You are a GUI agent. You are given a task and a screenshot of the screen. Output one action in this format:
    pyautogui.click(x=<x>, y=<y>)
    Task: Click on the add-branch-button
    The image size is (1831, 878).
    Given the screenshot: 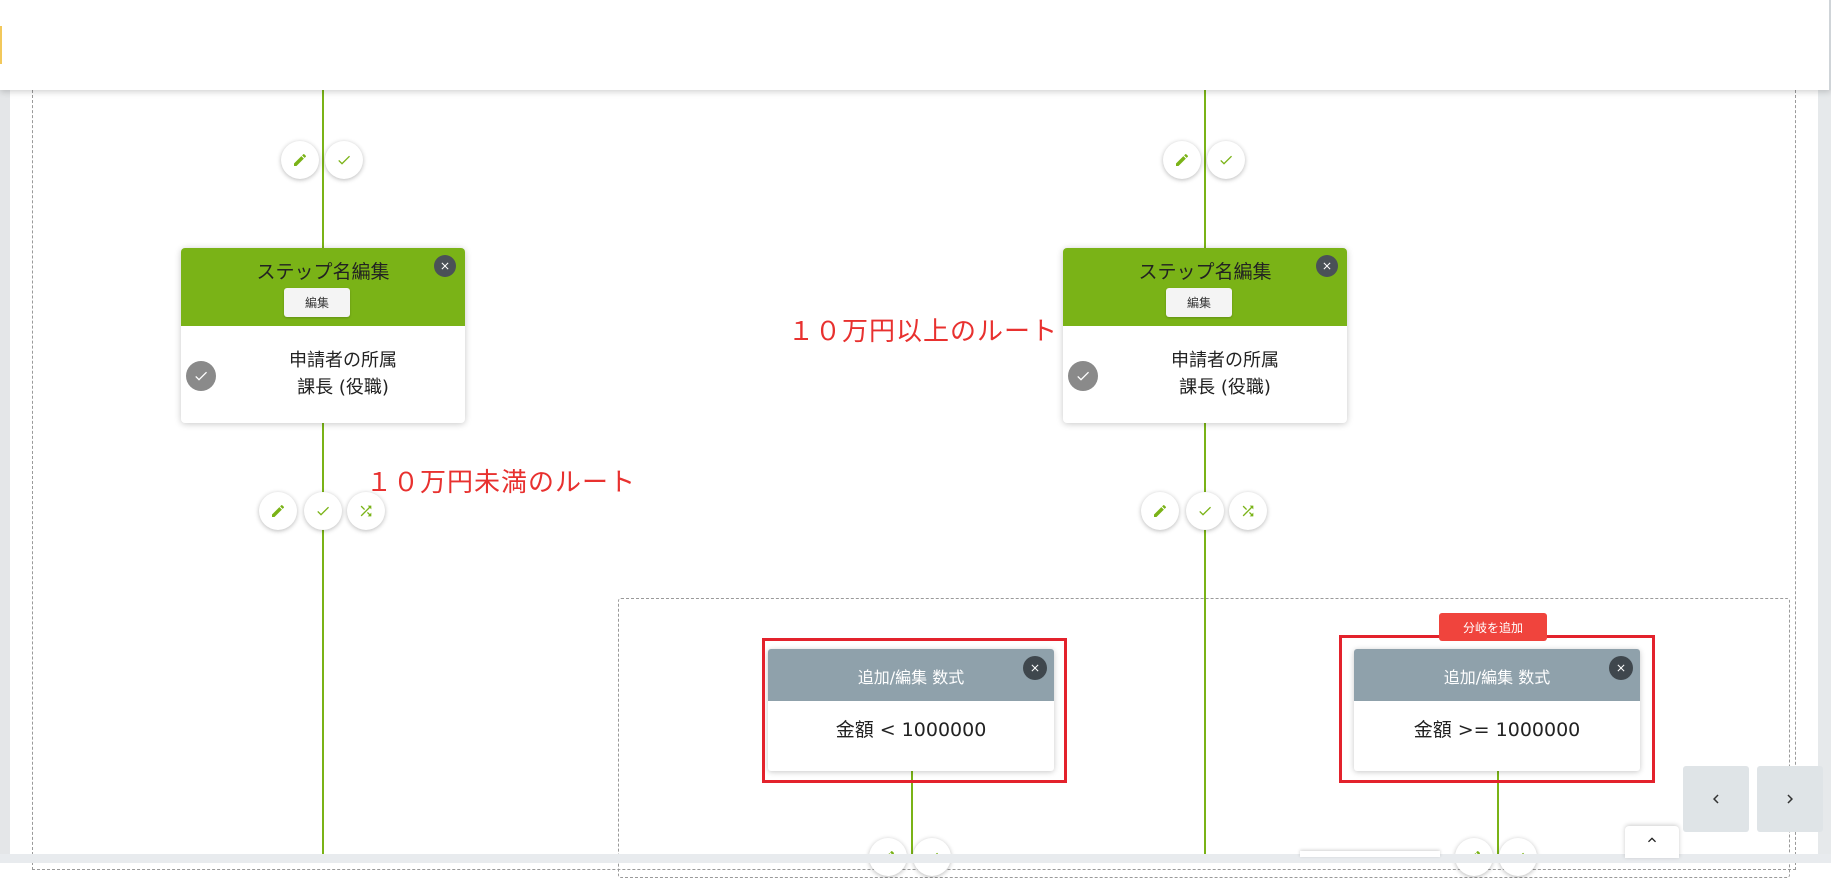 What is the action you would take?
    pyautogui.click(x=1248, y=511)
    